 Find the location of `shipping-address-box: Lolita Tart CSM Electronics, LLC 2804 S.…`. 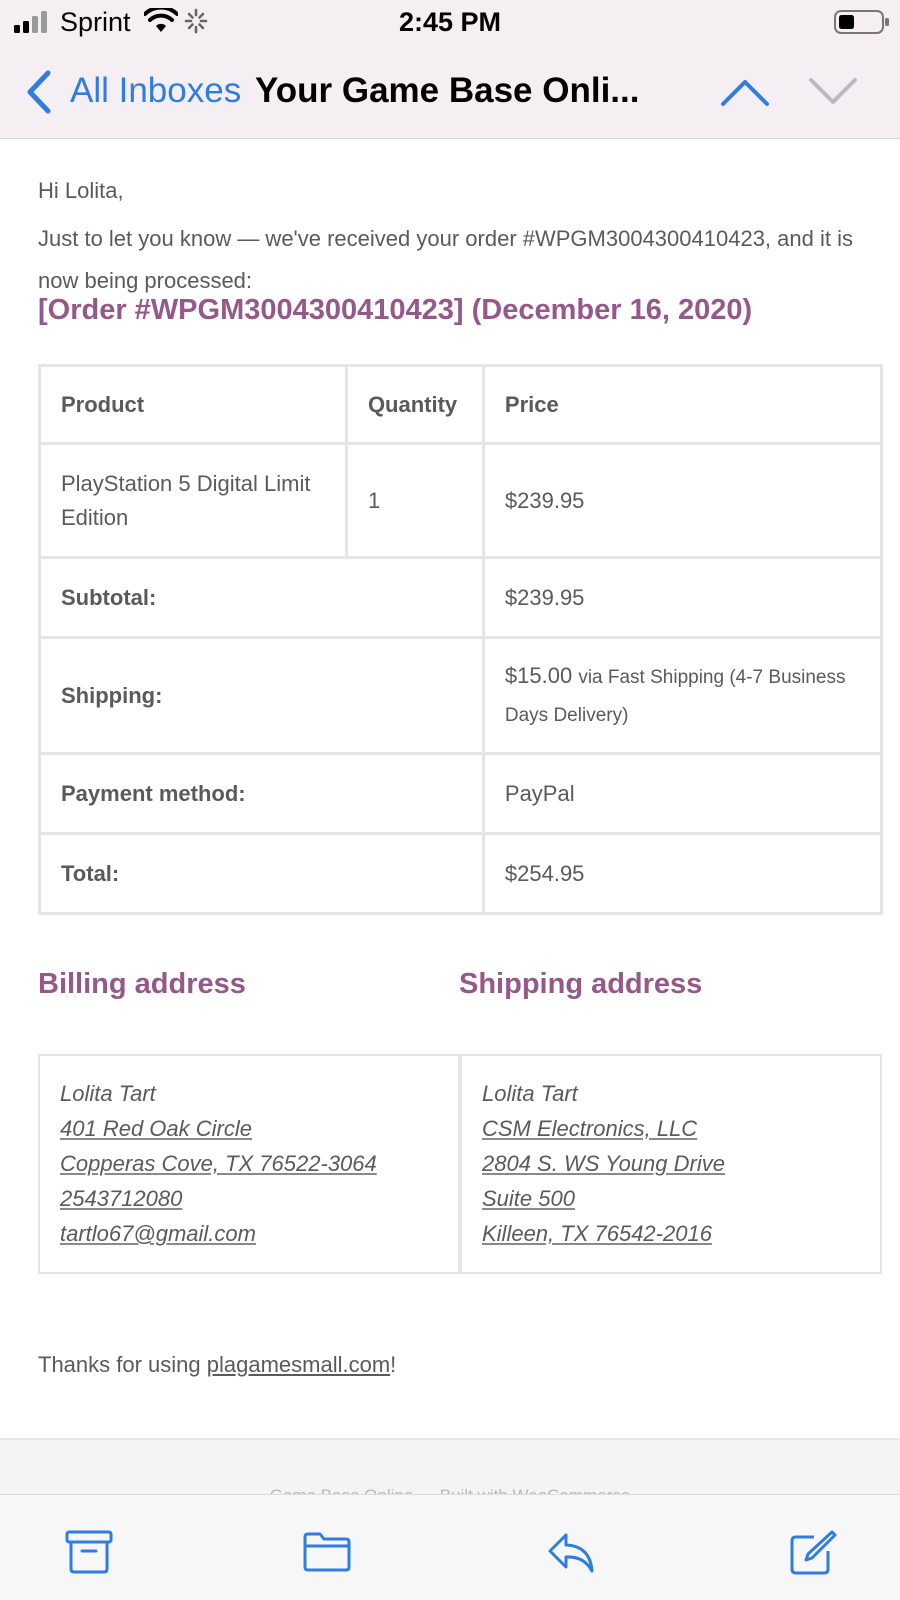

shipping-address-box: Lolita Tart CSM Electronics, LLC 2804 S.… is located at coordinates (671, 1164).